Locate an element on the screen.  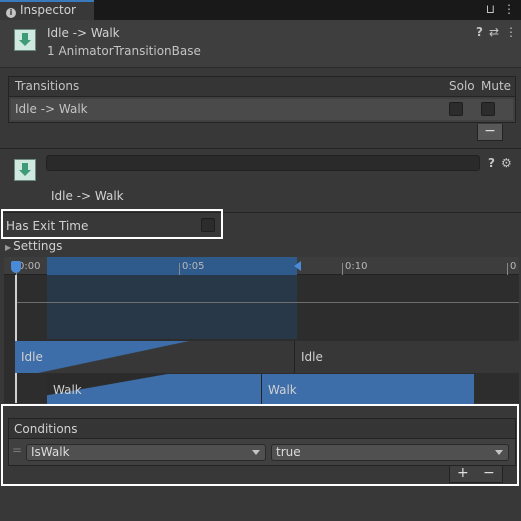
condition-parameter-value: IsWalk is located at coordinates (50, 452).